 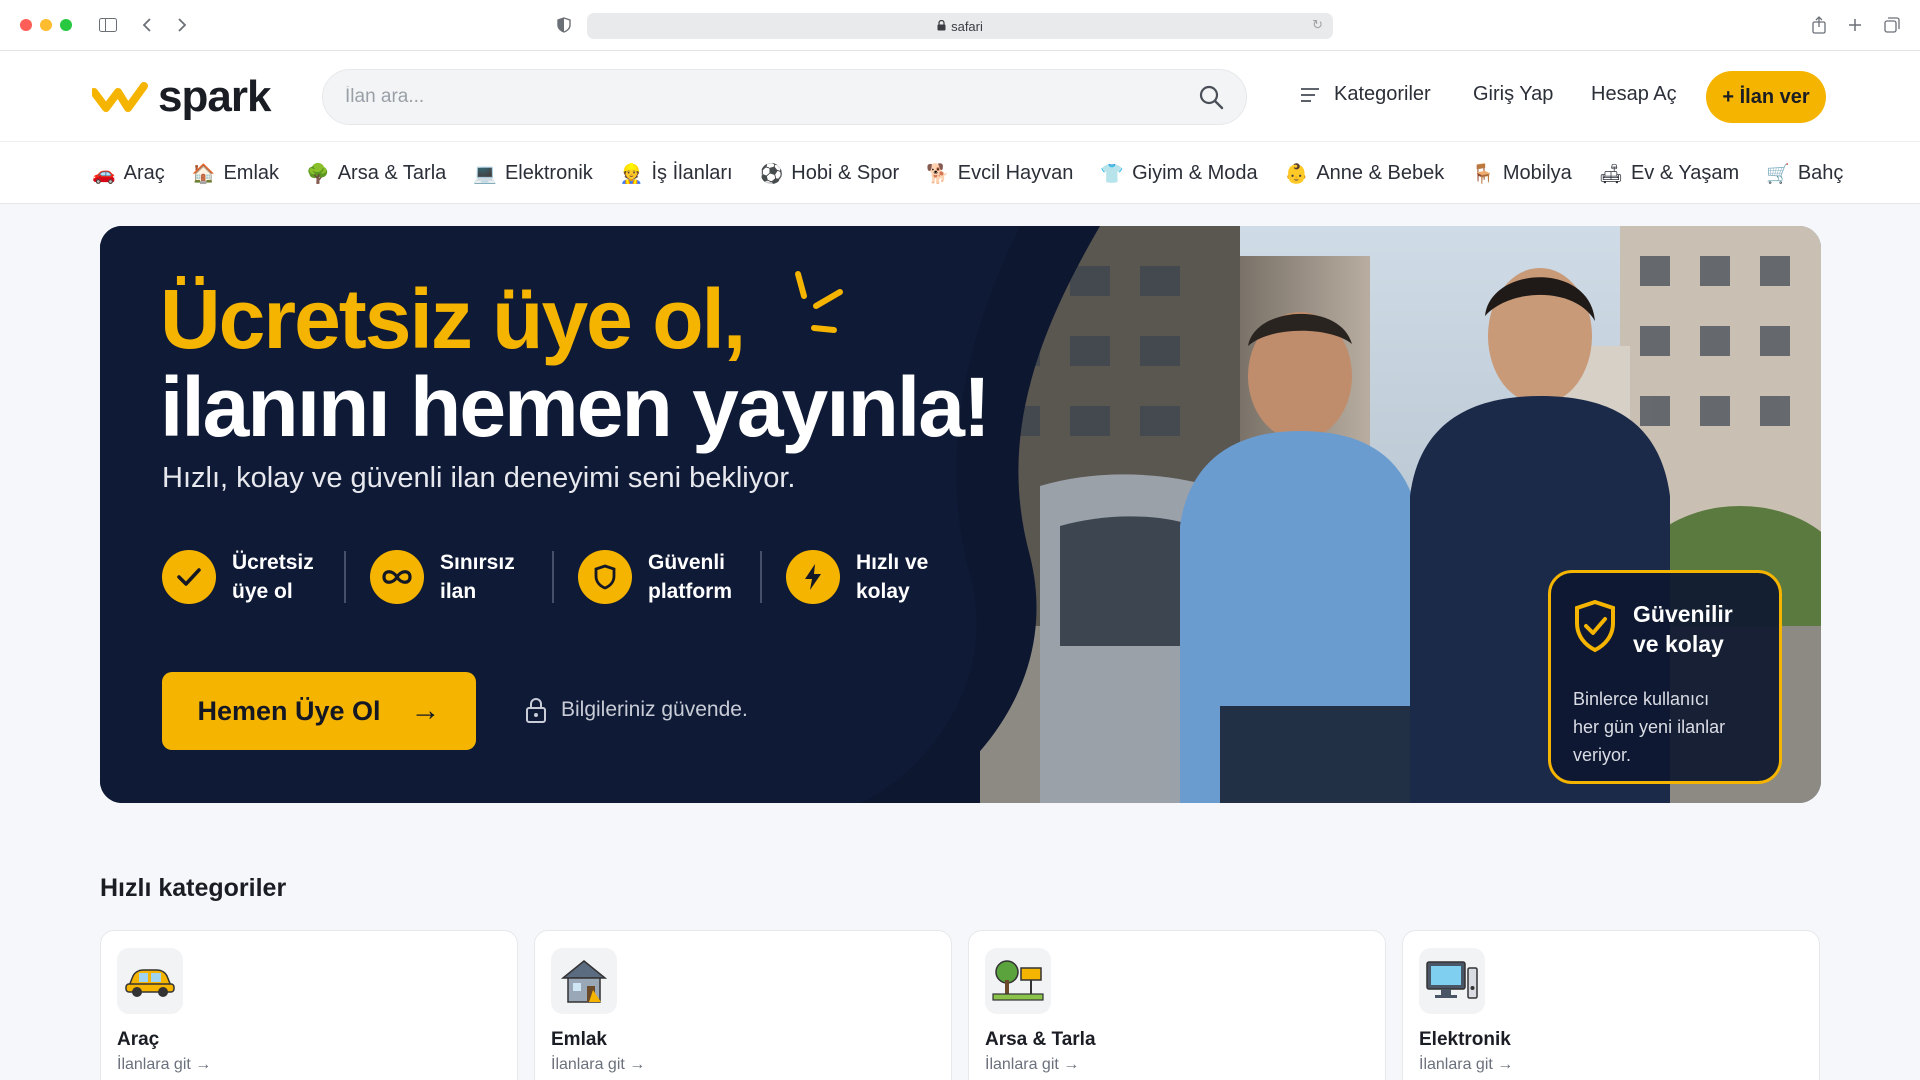 I want to click on trust-card-title: Güvenilir, so click(x=1683, y=614).